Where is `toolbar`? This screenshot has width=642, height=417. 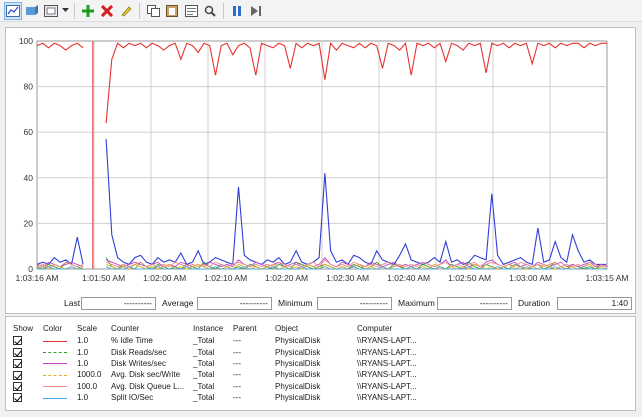 toolbar is located at coordinates (321, 11).